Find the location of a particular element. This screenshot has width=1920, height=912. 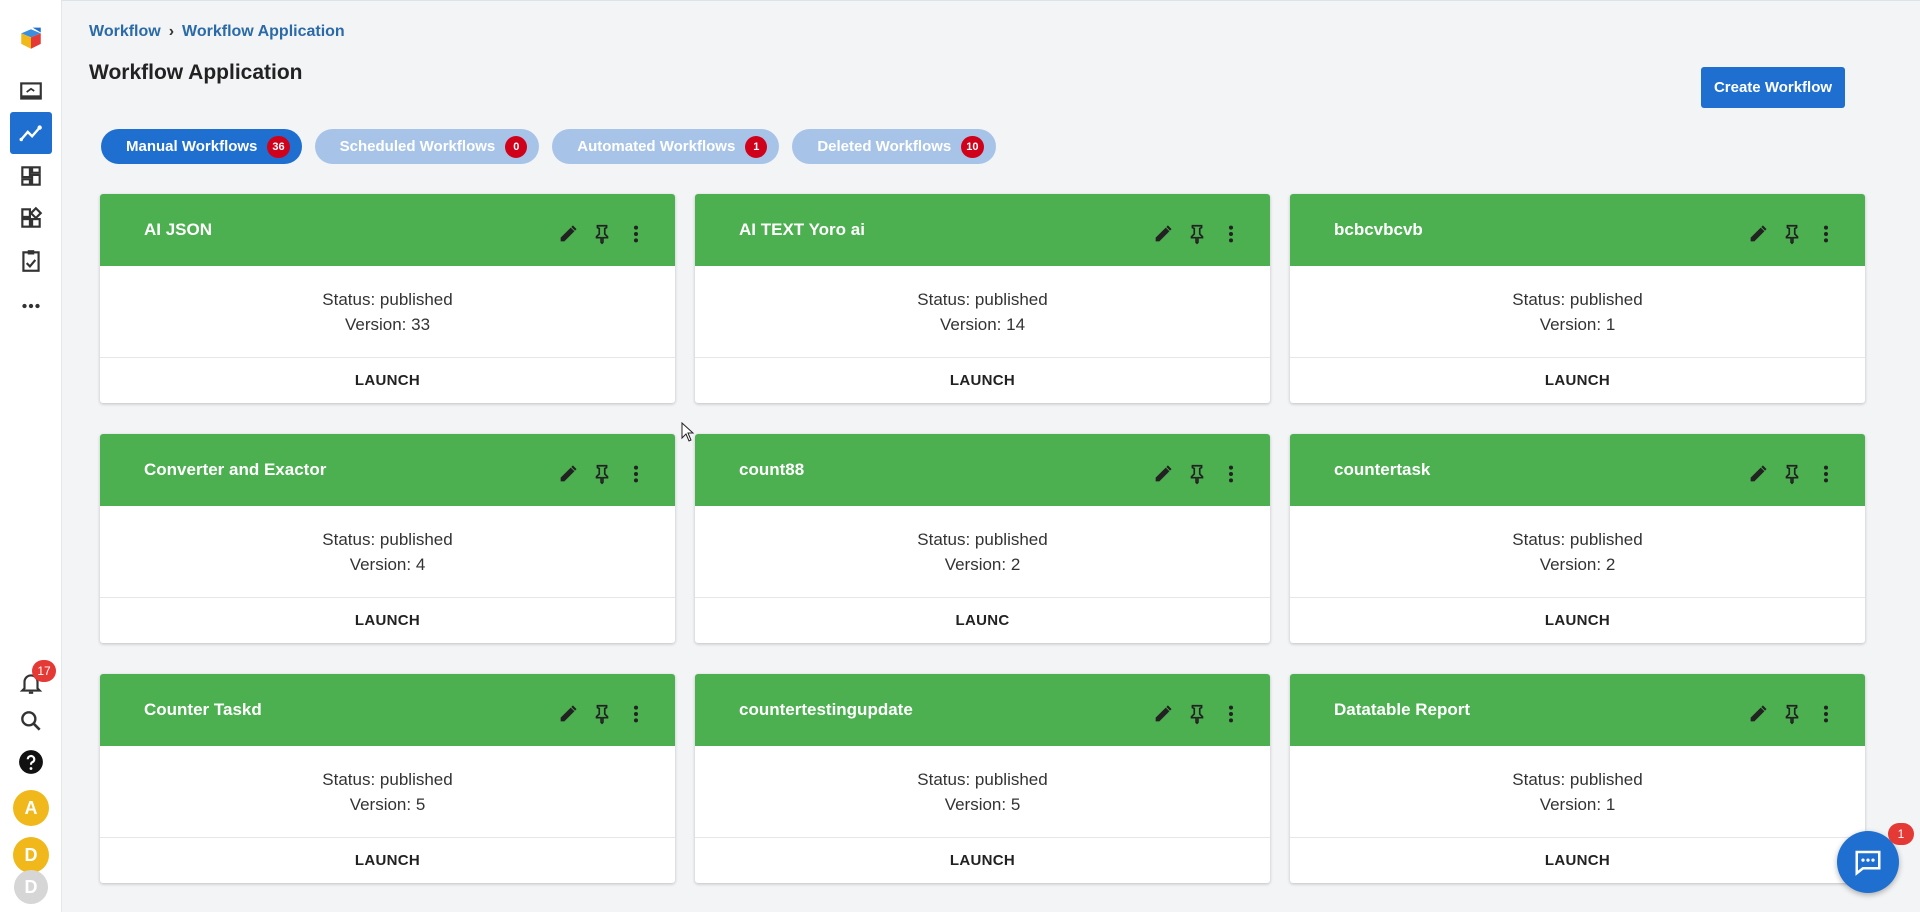

card-version: Version: 33 is located at coordinates (387, 324).